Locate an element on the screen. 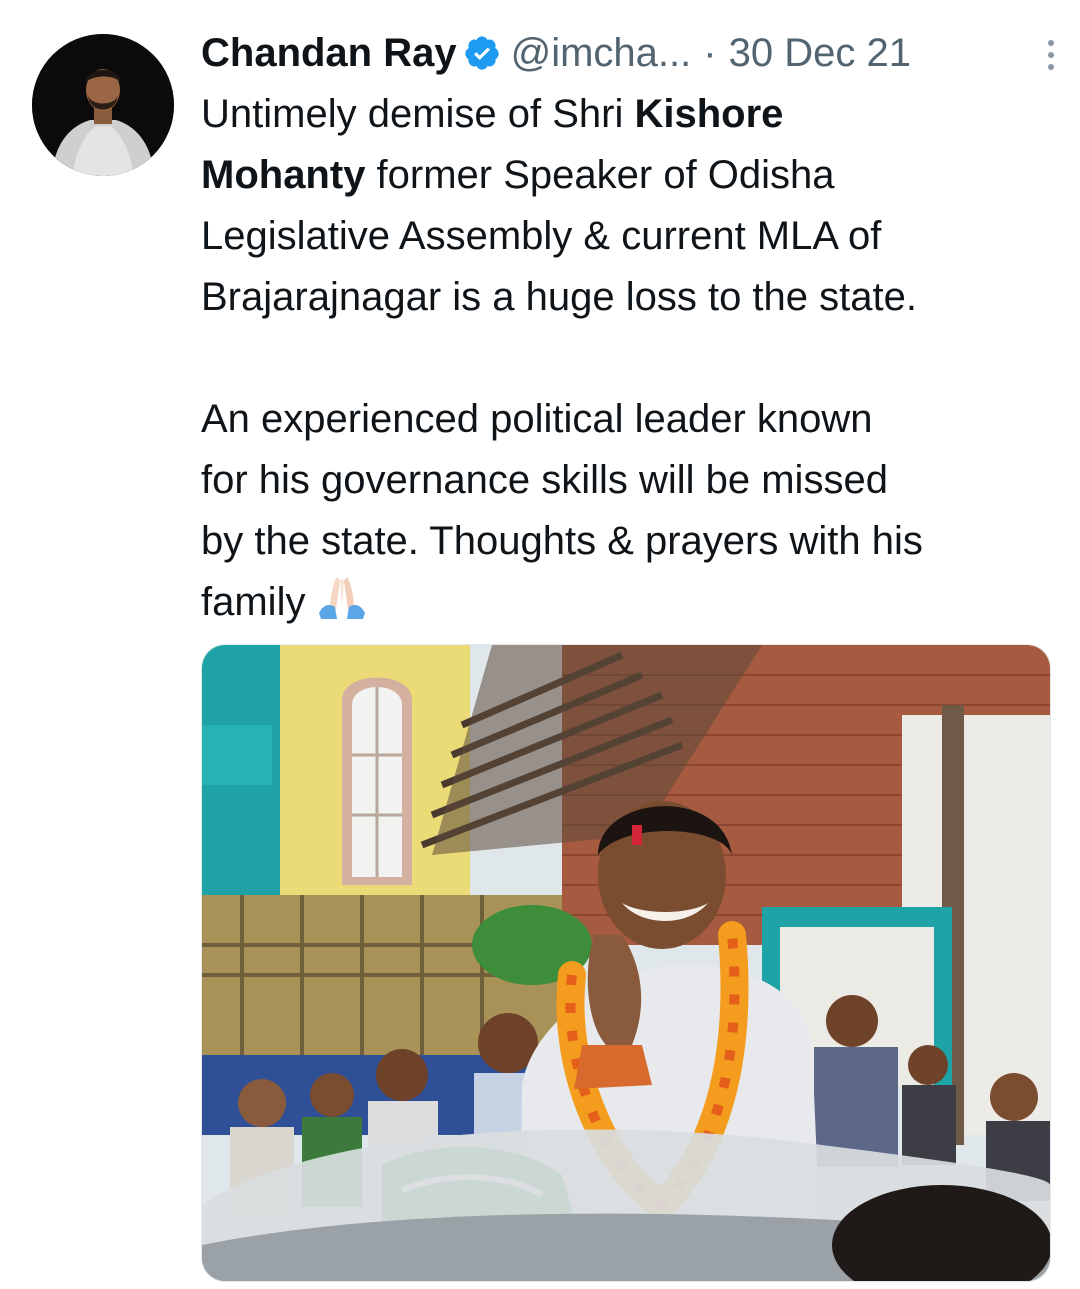  author-name: Chandan Ray is located at coordinates (329, 53).